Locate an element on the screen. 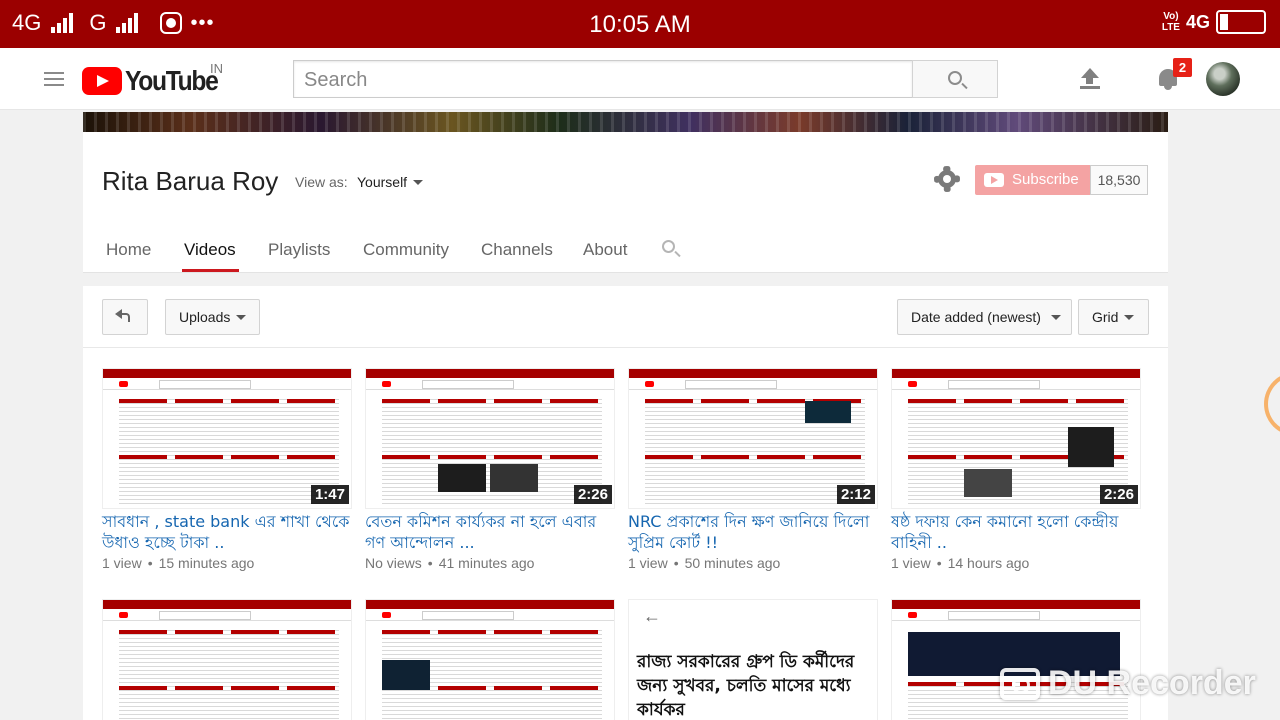 This screenshot has width=1280, height=720. tab-community: Community is located at coordinates (406, 250).